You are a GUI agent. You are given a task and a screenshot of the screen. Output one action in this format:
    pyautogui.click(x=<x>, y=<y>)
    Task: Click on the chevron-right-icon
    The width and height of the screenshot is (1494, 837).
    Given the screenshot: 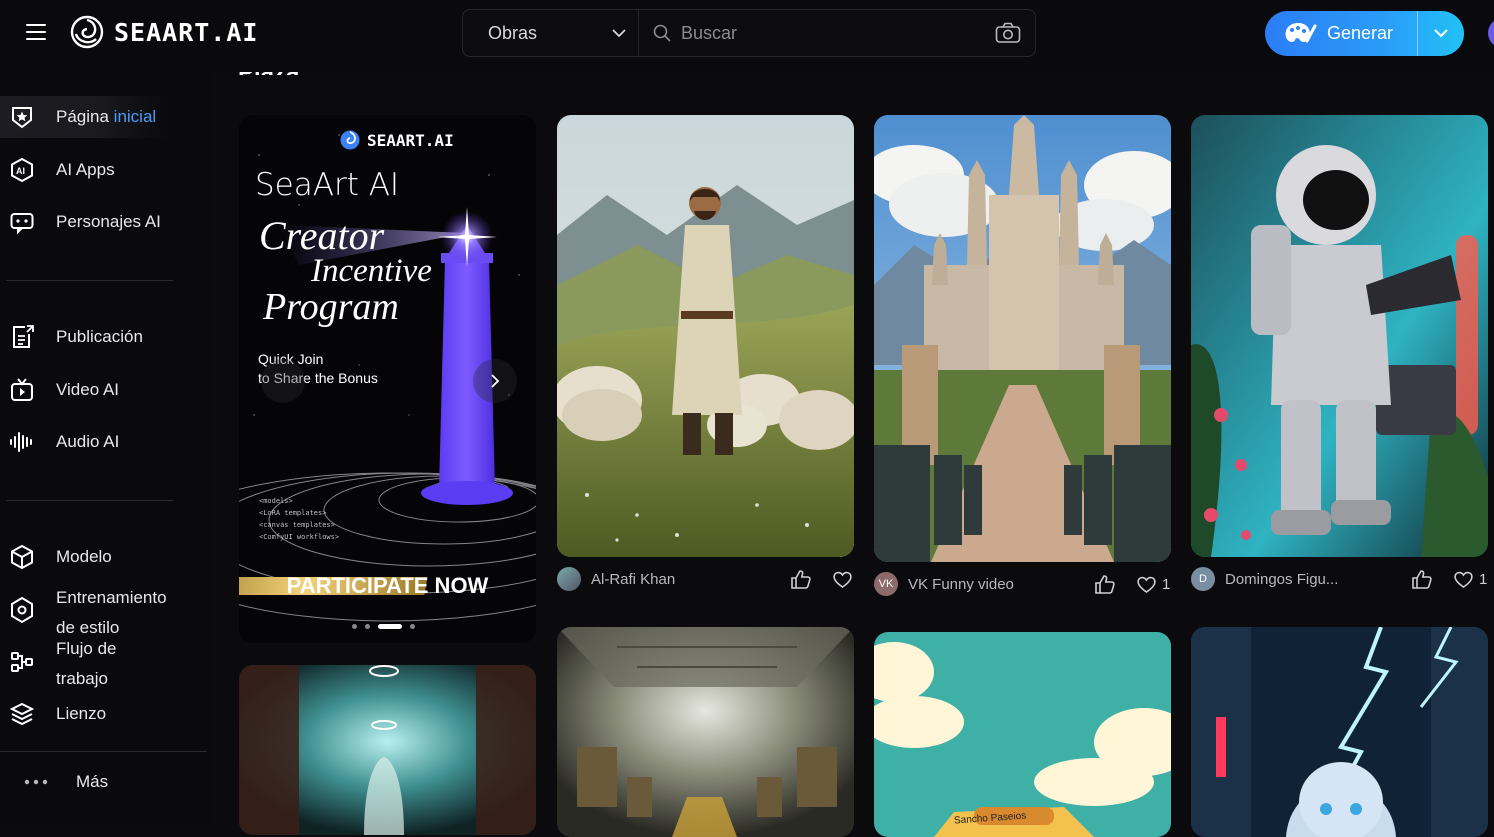 What is the action you would take?
    pyautogui.click(x=494, y=381)
    